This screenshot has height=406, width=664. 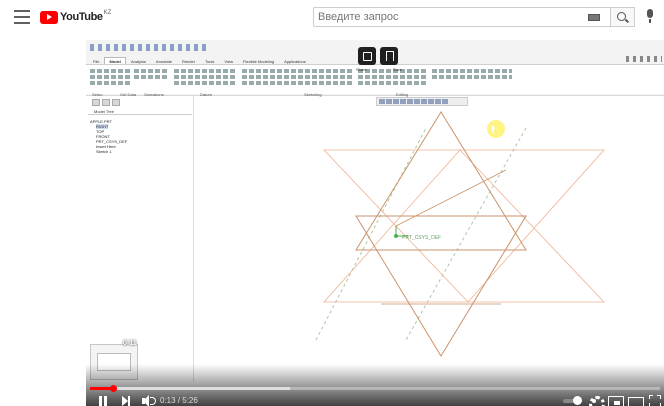 I want to click on save-label: Save, so click(x=397, y=69).